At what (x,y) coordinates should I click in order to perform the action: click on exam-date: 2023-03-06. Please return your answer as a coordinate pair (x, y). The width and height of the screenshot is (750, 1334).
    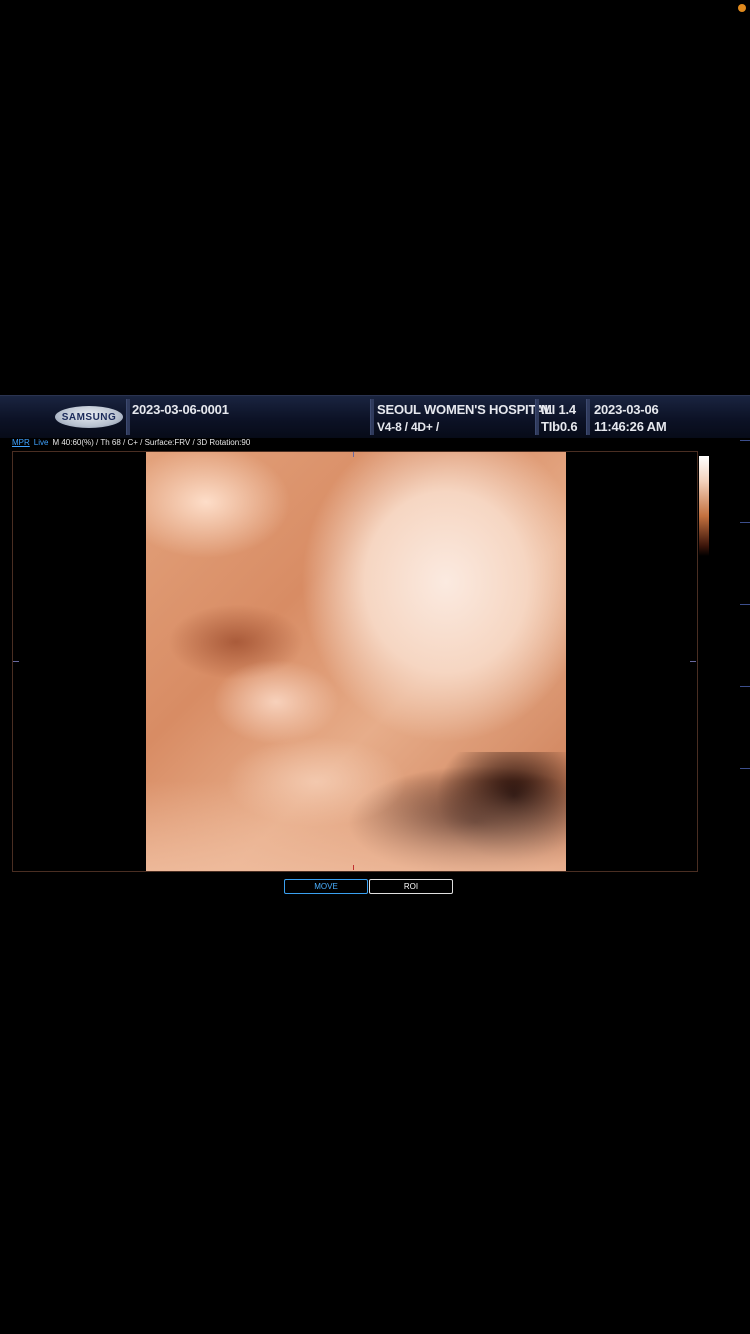
    Looking at the image, I should click on (626, 409).